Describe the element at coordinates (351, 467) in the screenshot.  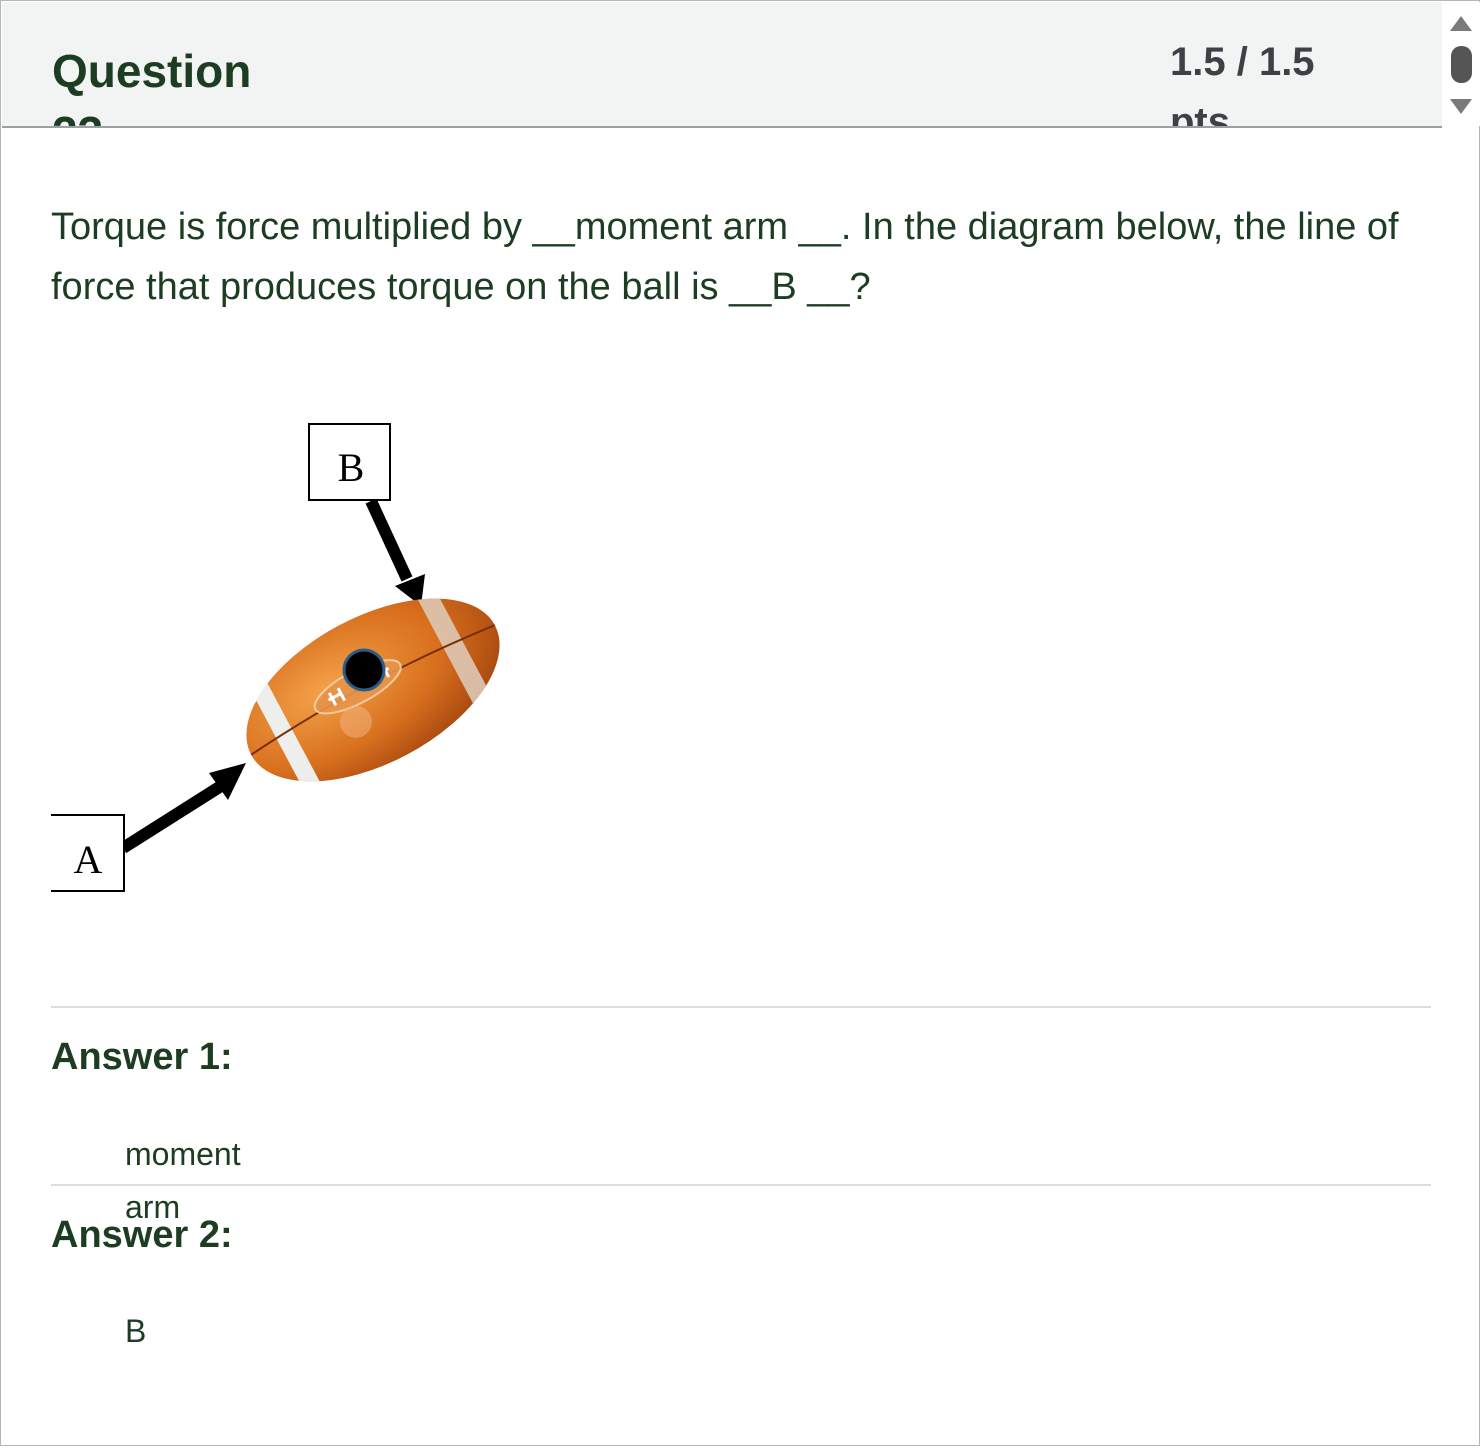
I see `label-b-text: B` at that location.